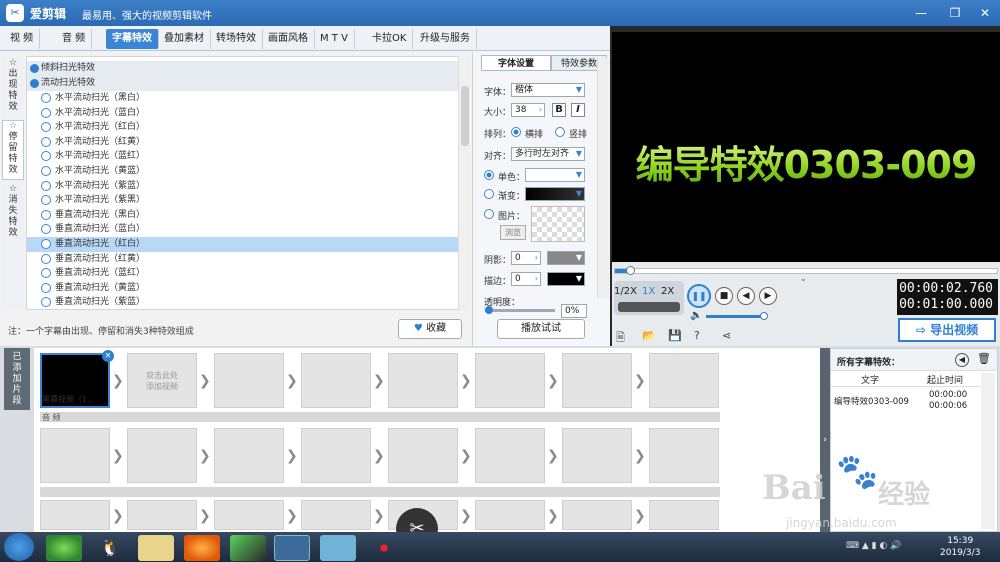 This screenshot has height=562, width=1000. What do you see at coordinates (243, 127) in the screenshot?
I see `effect-item: 水平流动扫光（红白）` at bounding box center [243, 127].